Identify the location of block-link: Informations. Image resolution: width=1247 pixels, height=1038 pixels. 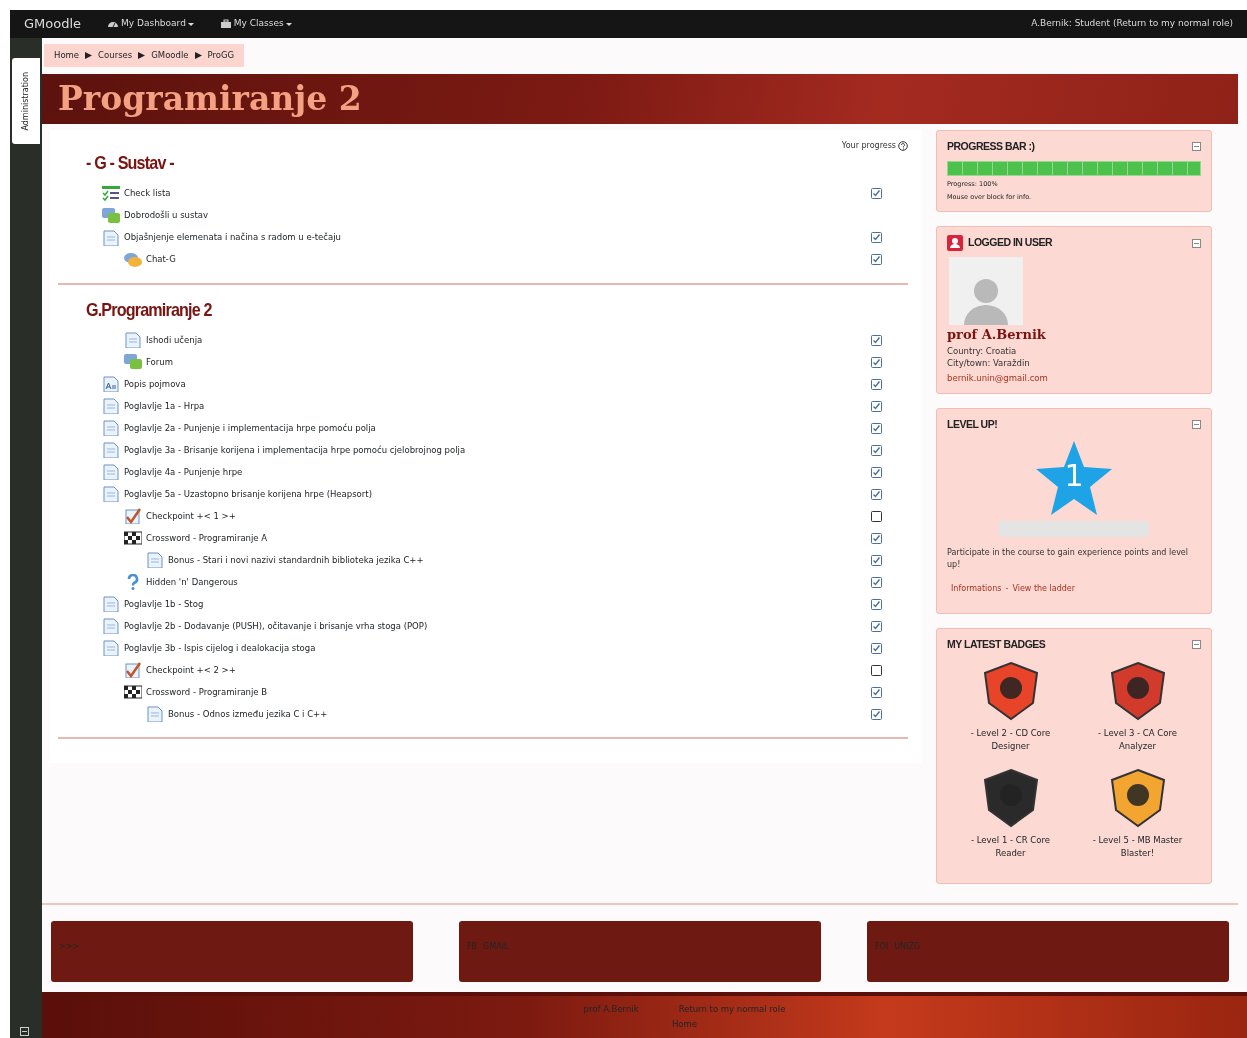
(976, 588).